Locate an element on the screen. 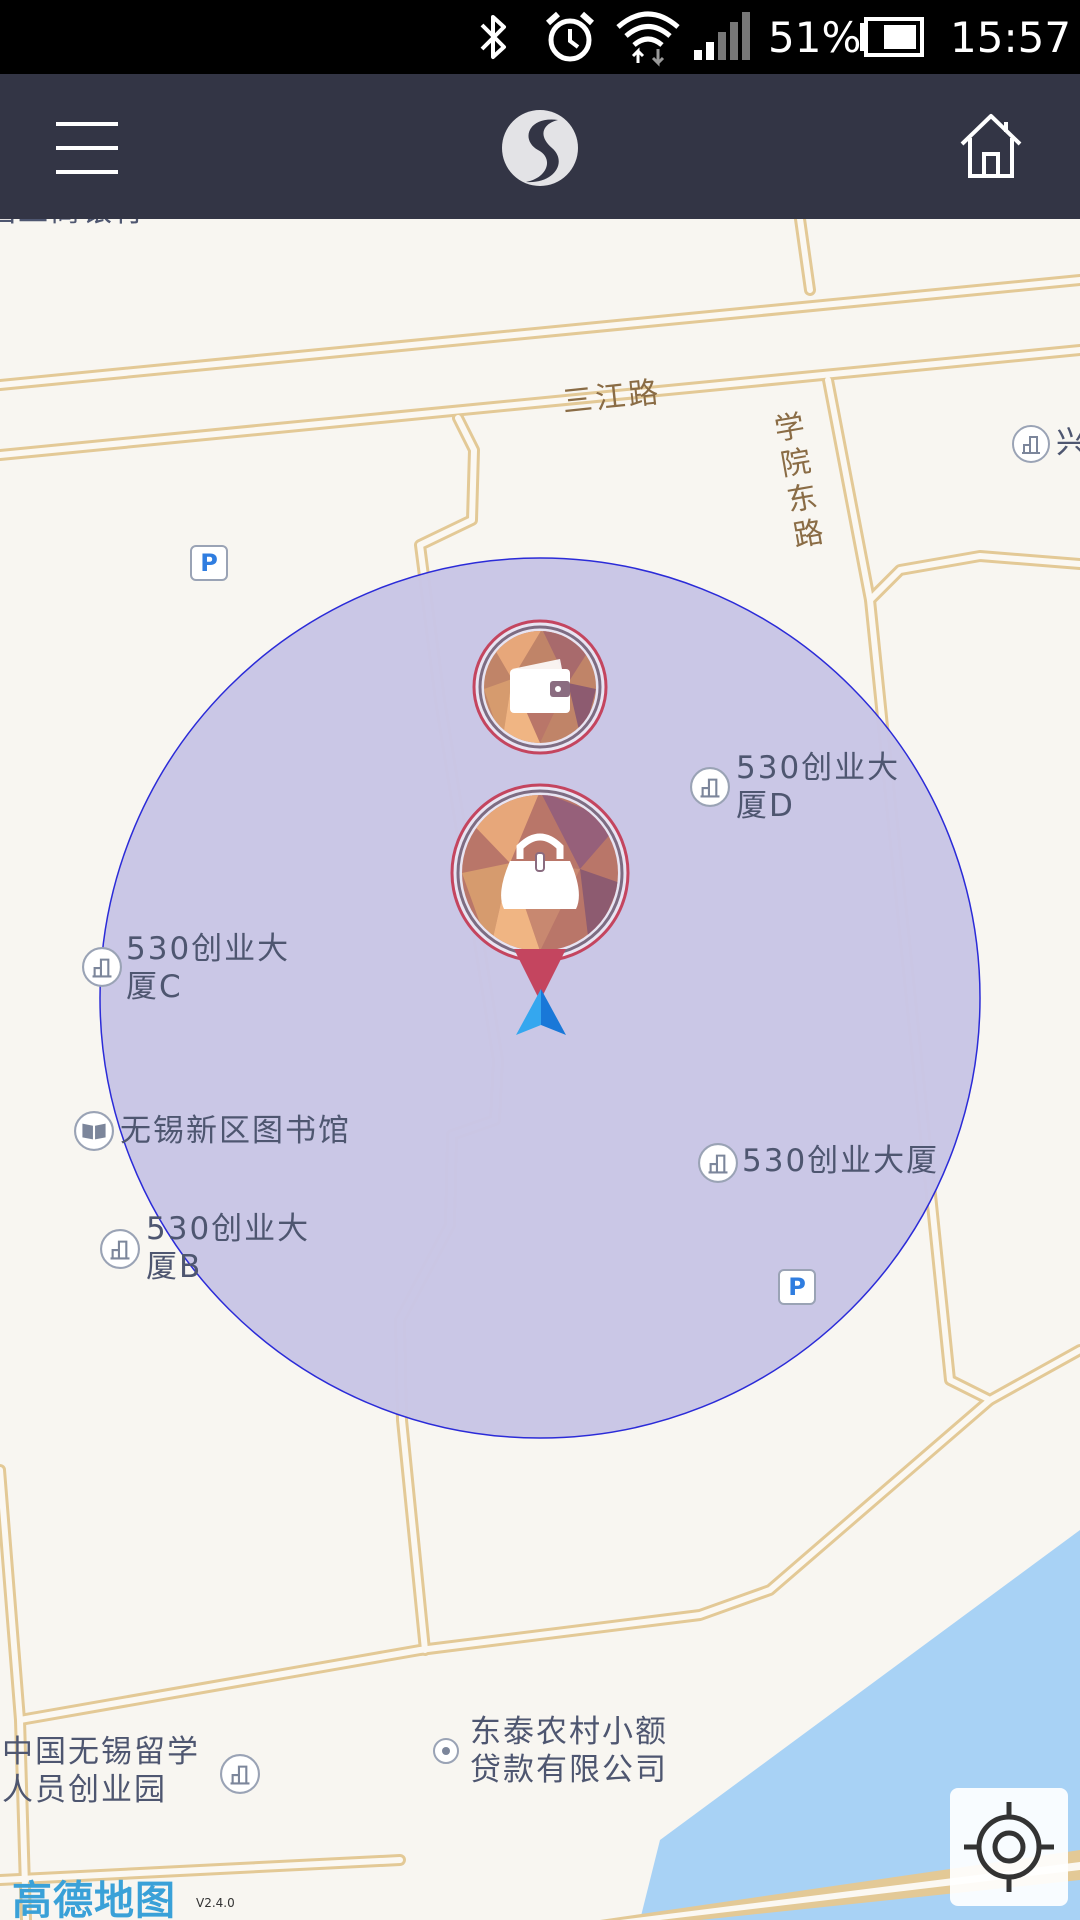  locate-crosshair-icon is located at coordinates (1009, 1847).